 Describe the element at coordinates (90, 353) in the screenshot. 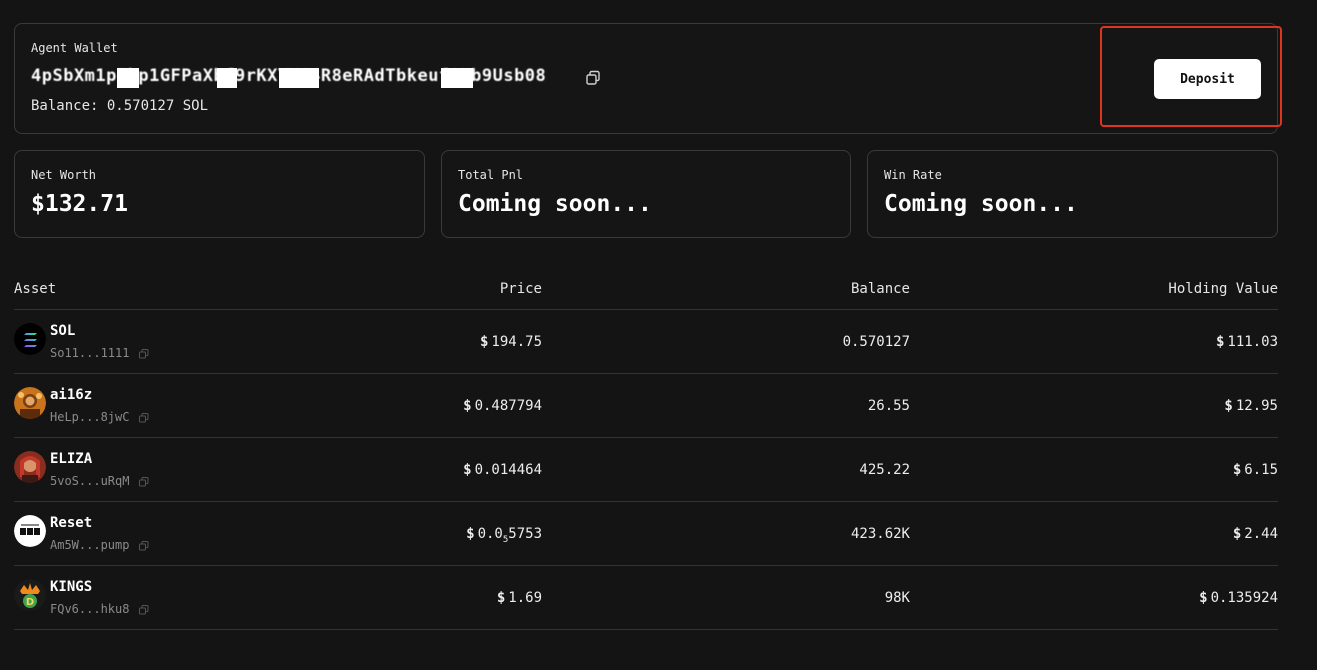

I see `token-address: So11...1111` at that location.